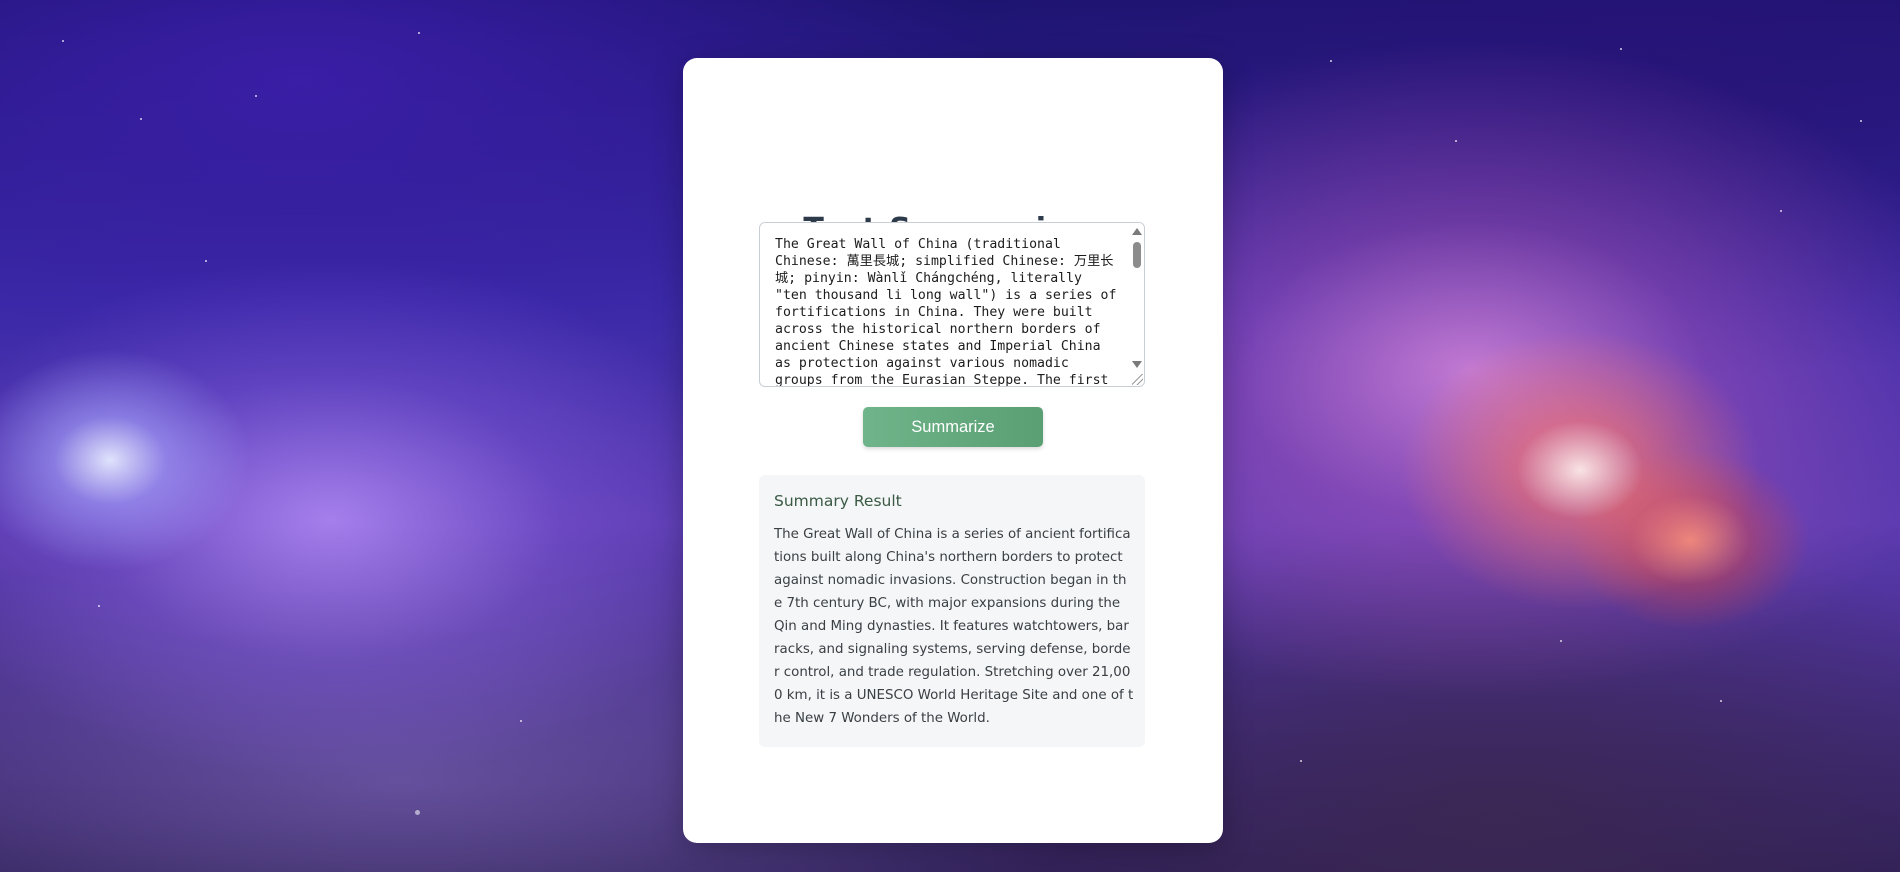 Image resolution: width=1900 pixels, height=872 pixels. Describe the element at coordinates (1137, 379) in the screenshot. I see `resize-grip-icon` at that location.